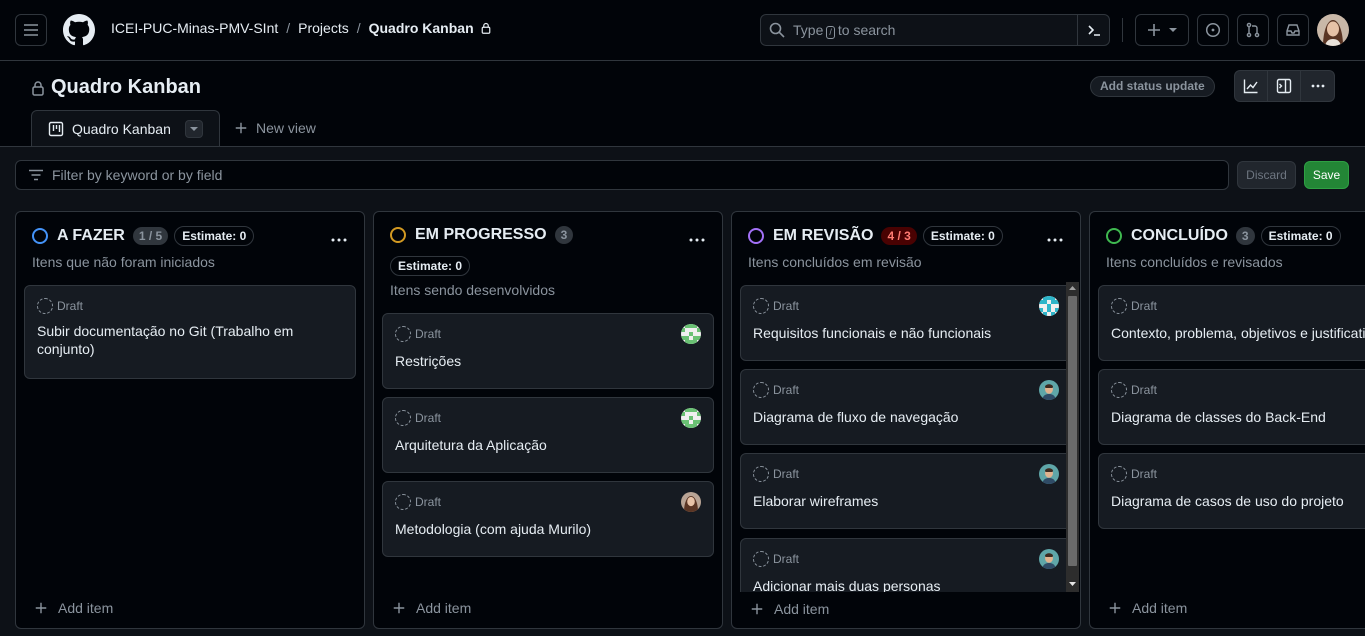  I want to click on create-new-button, so click(1162, 30).